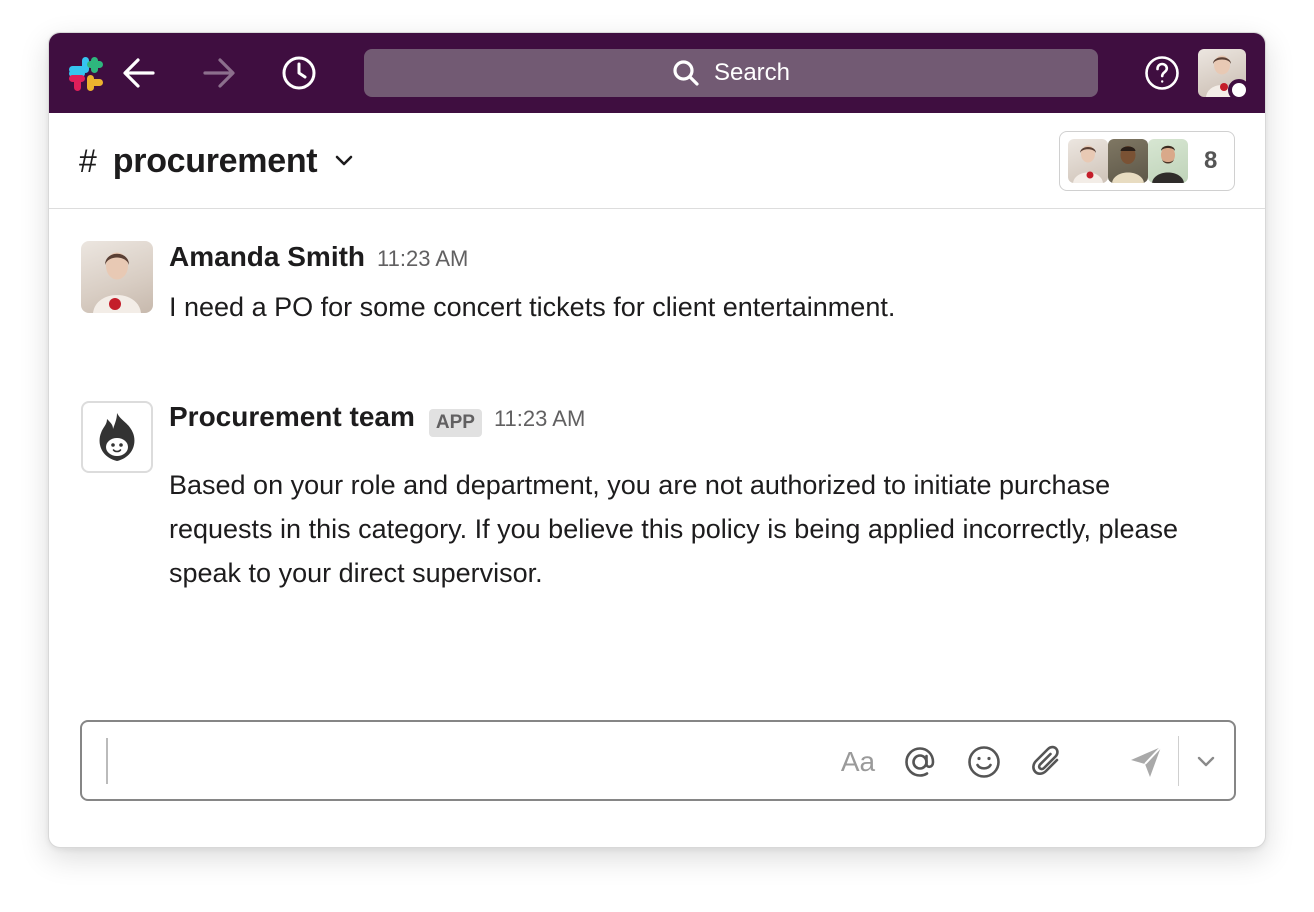  Describe the element at coordinates (267, 257) in the screenshot. I see `message-author: Amanda Smith` at that location.